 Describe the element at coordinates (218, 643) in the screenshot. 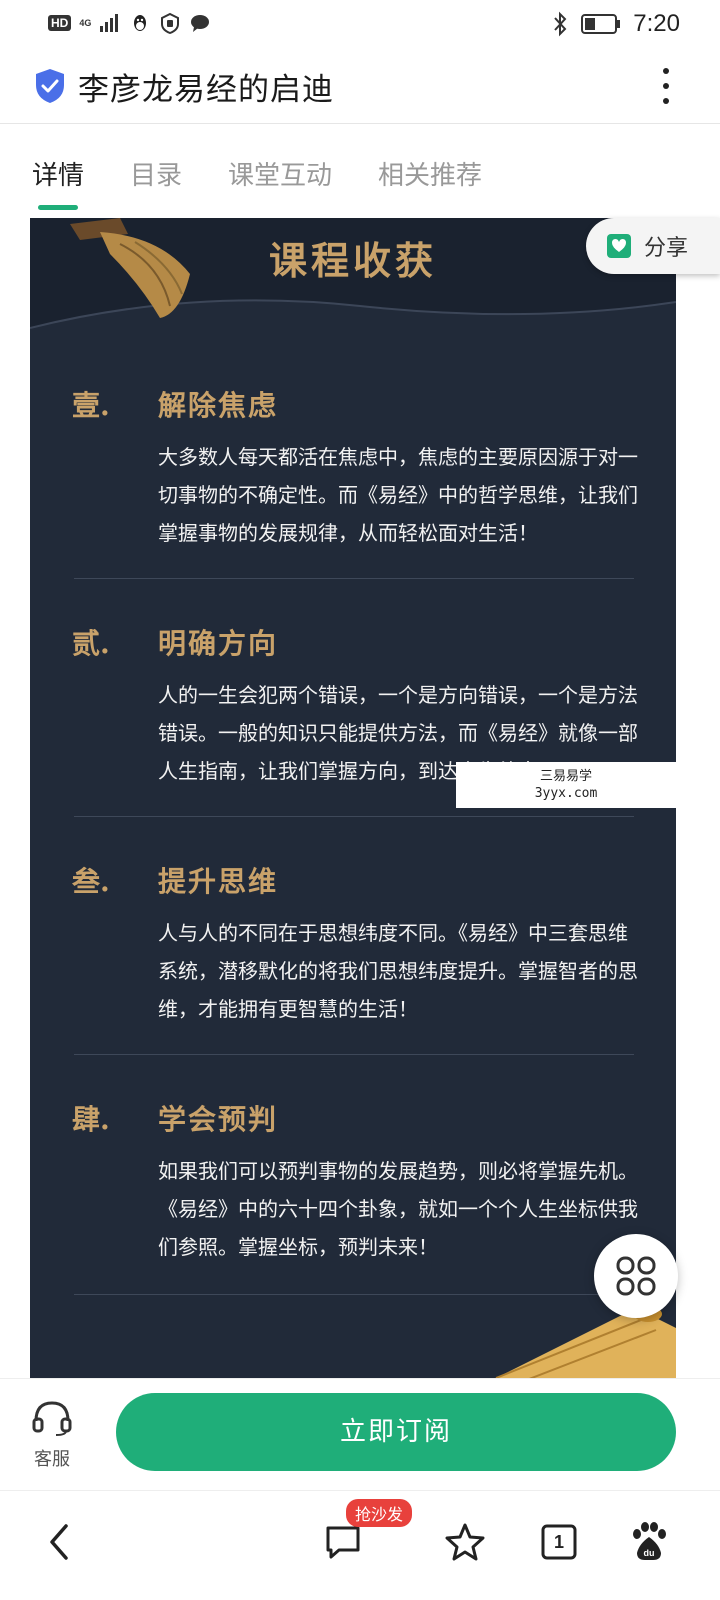

I see `section-heading: 明确方向` at that location.